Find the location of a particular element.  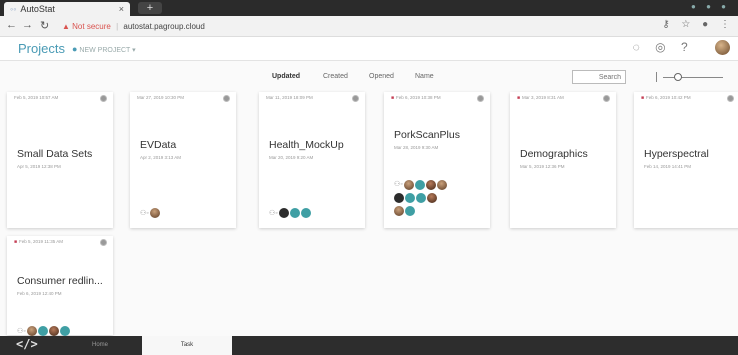

zoom-slider-handle is located at coordinates (678, 77).